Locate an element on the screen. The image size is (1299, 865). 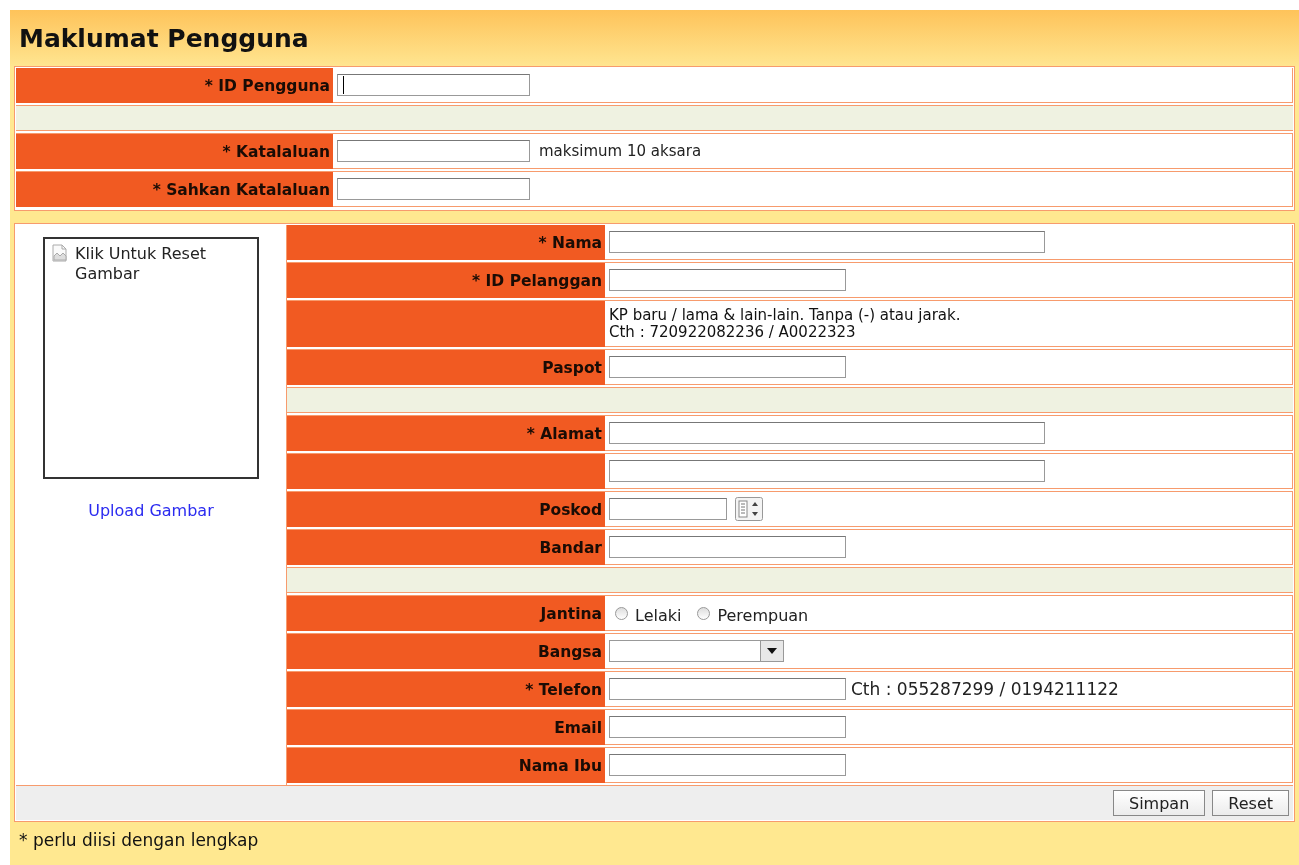
field-label: * Telefon is located at coordinates (446, 689).